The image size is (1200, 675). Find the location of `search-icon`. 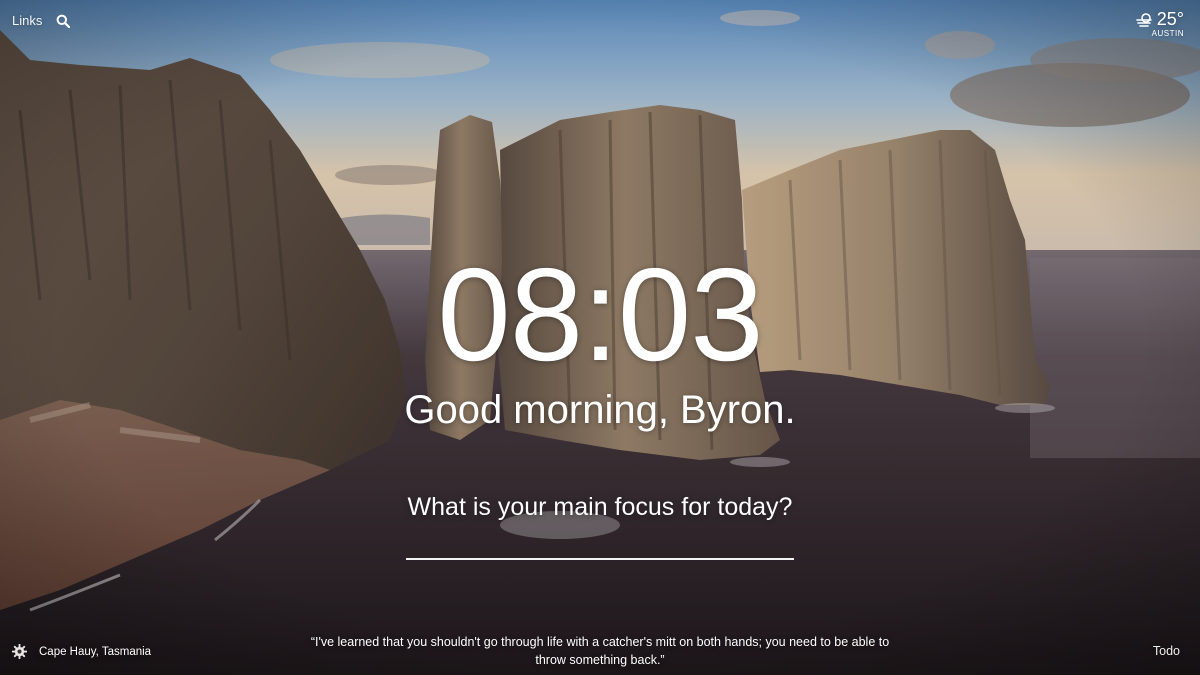

search-icon is located at coordinates (63, 21).